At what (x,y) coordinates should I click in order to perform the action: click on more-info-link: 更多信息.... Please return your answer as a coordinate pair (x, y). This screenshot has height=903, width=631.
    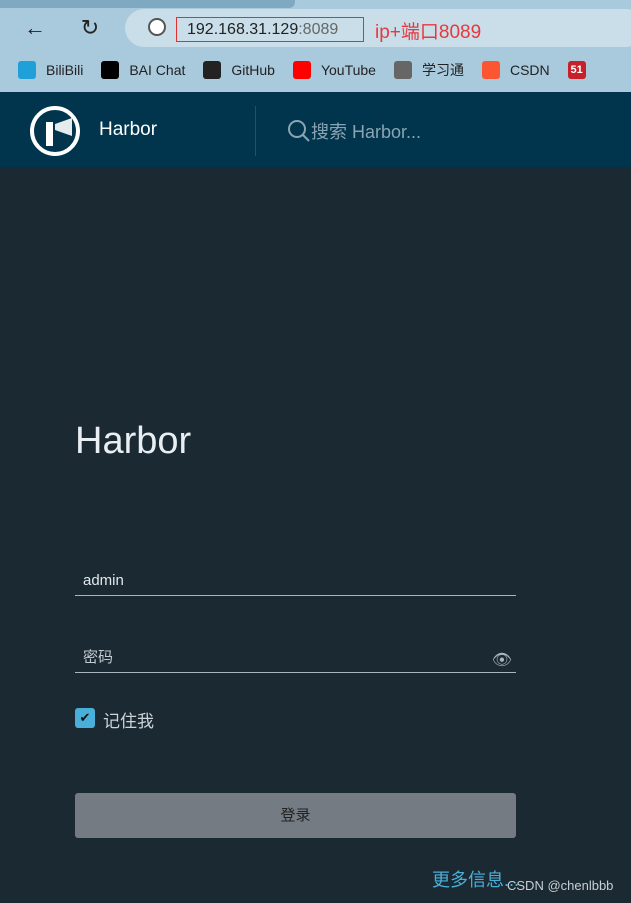
    Looking at the image, I should click on (475, 879).